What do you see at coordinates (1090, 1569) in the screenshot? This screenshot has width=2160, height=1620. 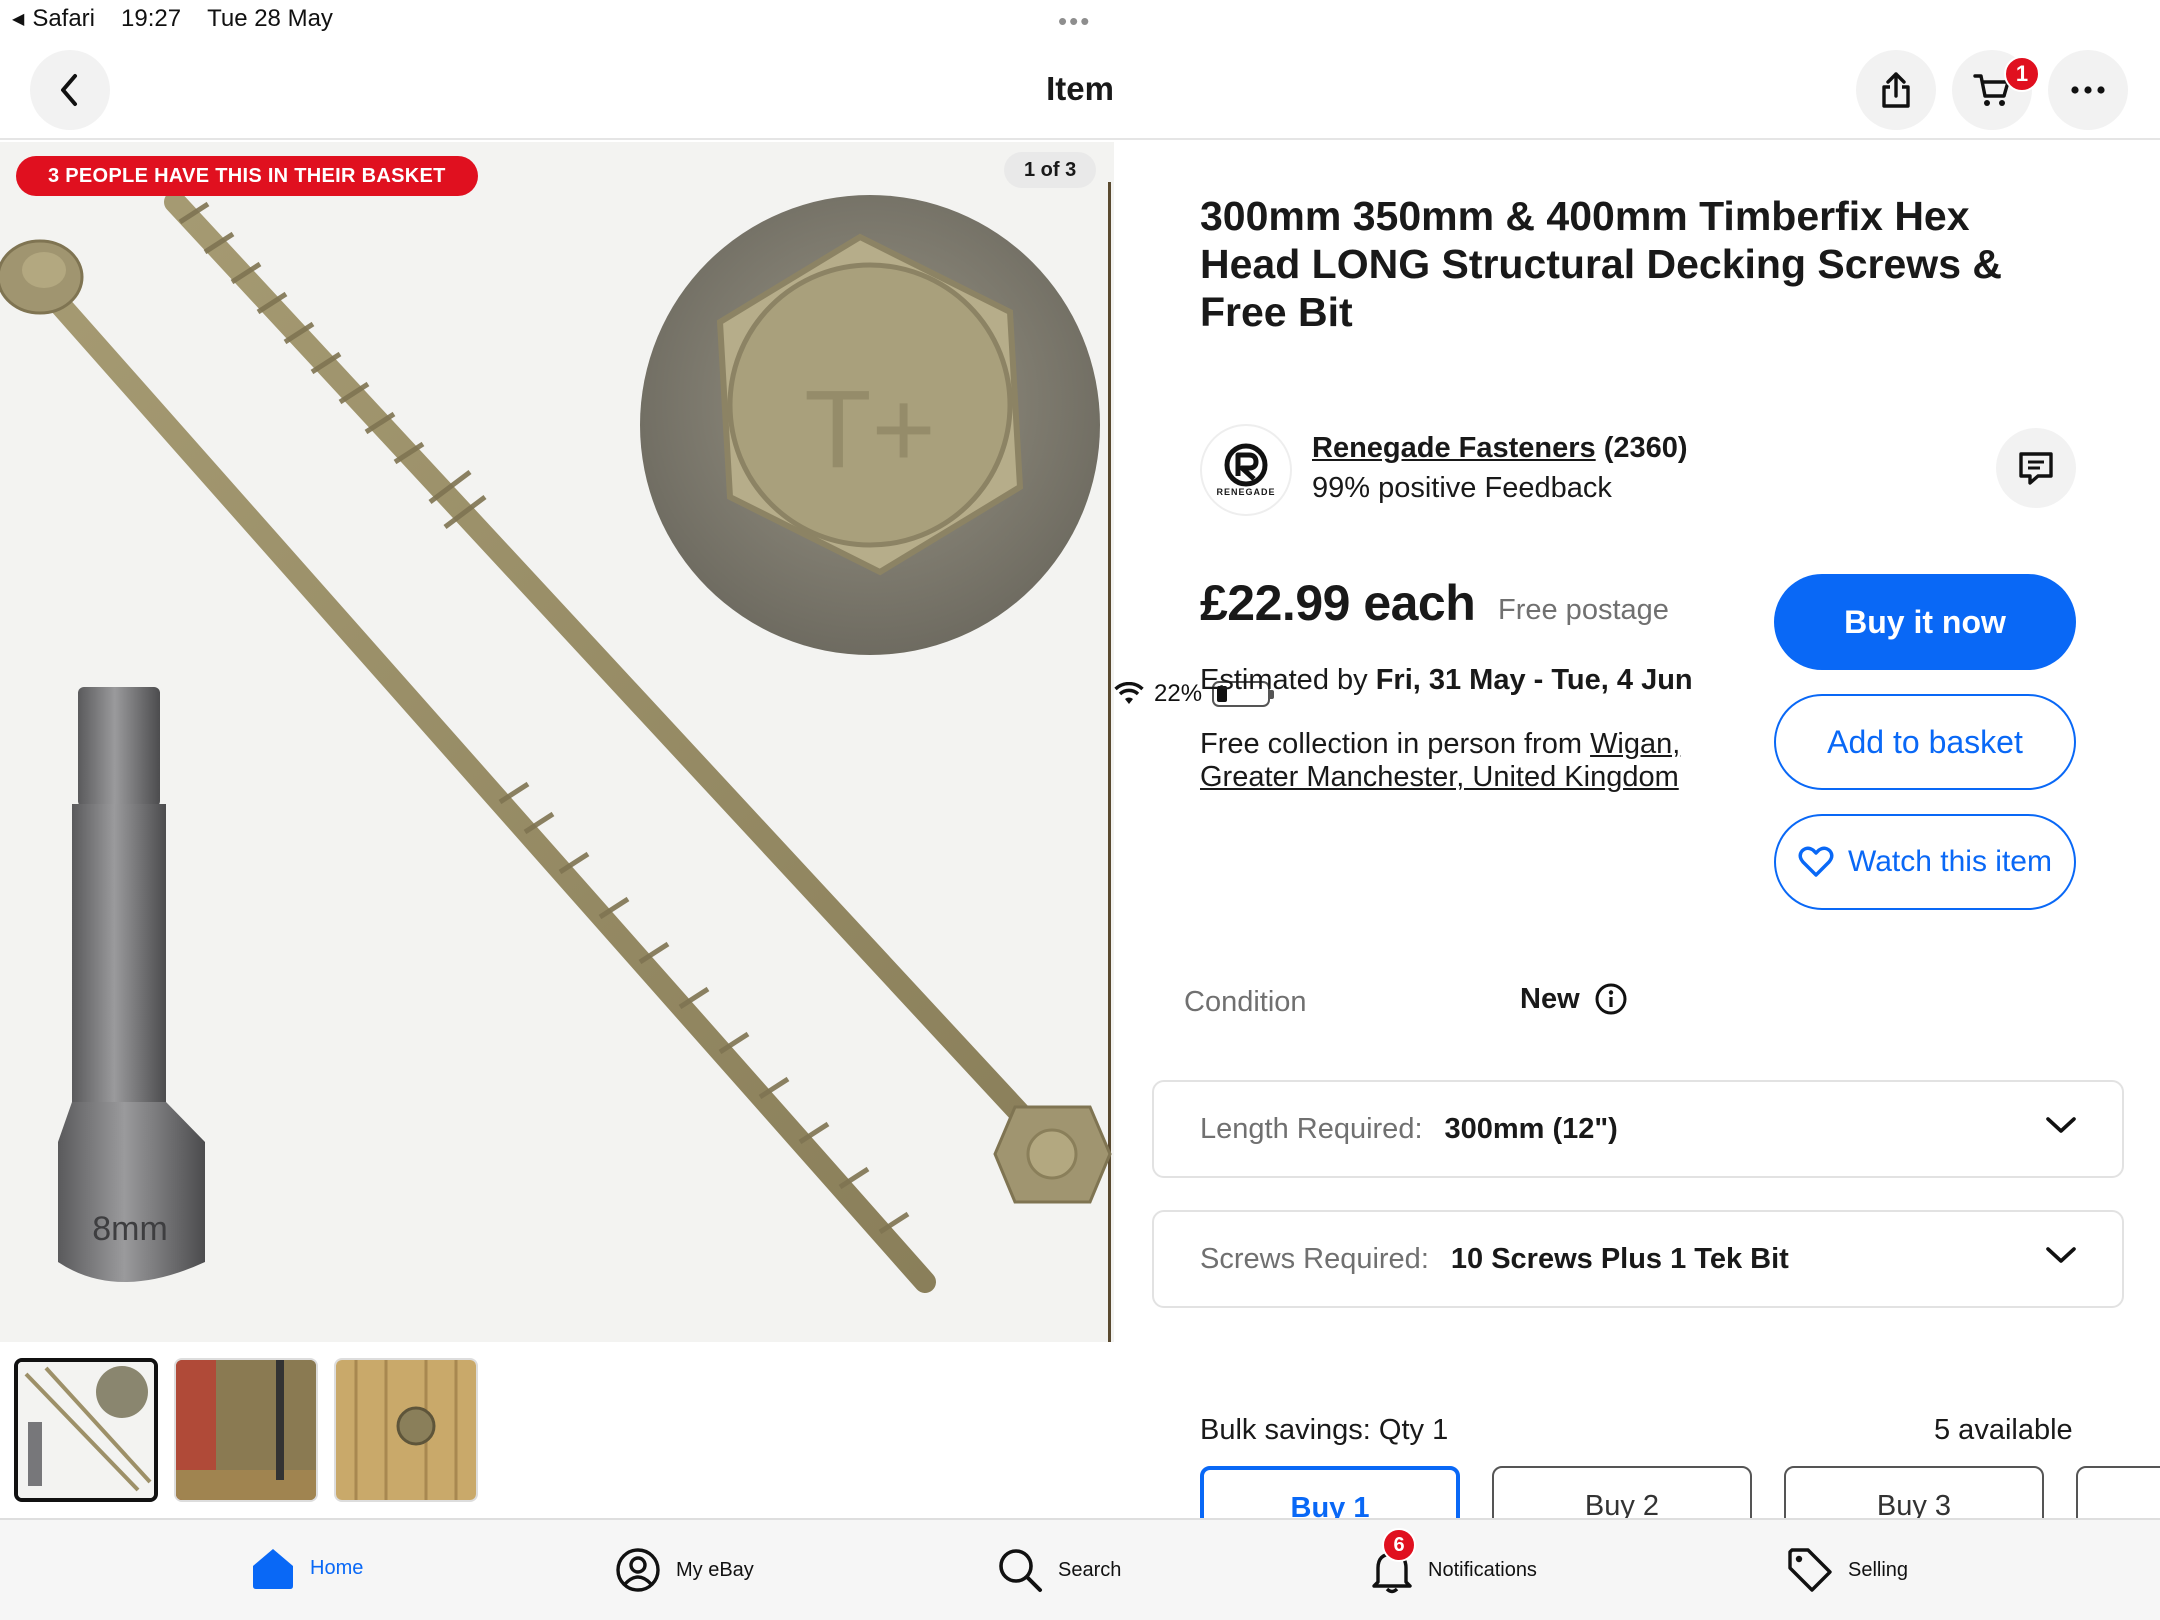 I see `tab-search-label: Search` at bounding box center [1090, 1569].